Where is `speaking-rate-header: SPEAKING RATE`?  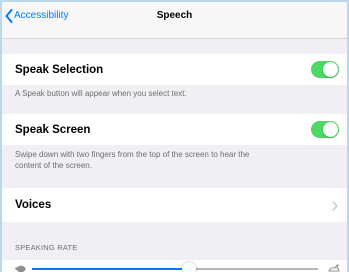
speaking-rate-header: SPEAKING RATE is located at coordinates (46, 247).